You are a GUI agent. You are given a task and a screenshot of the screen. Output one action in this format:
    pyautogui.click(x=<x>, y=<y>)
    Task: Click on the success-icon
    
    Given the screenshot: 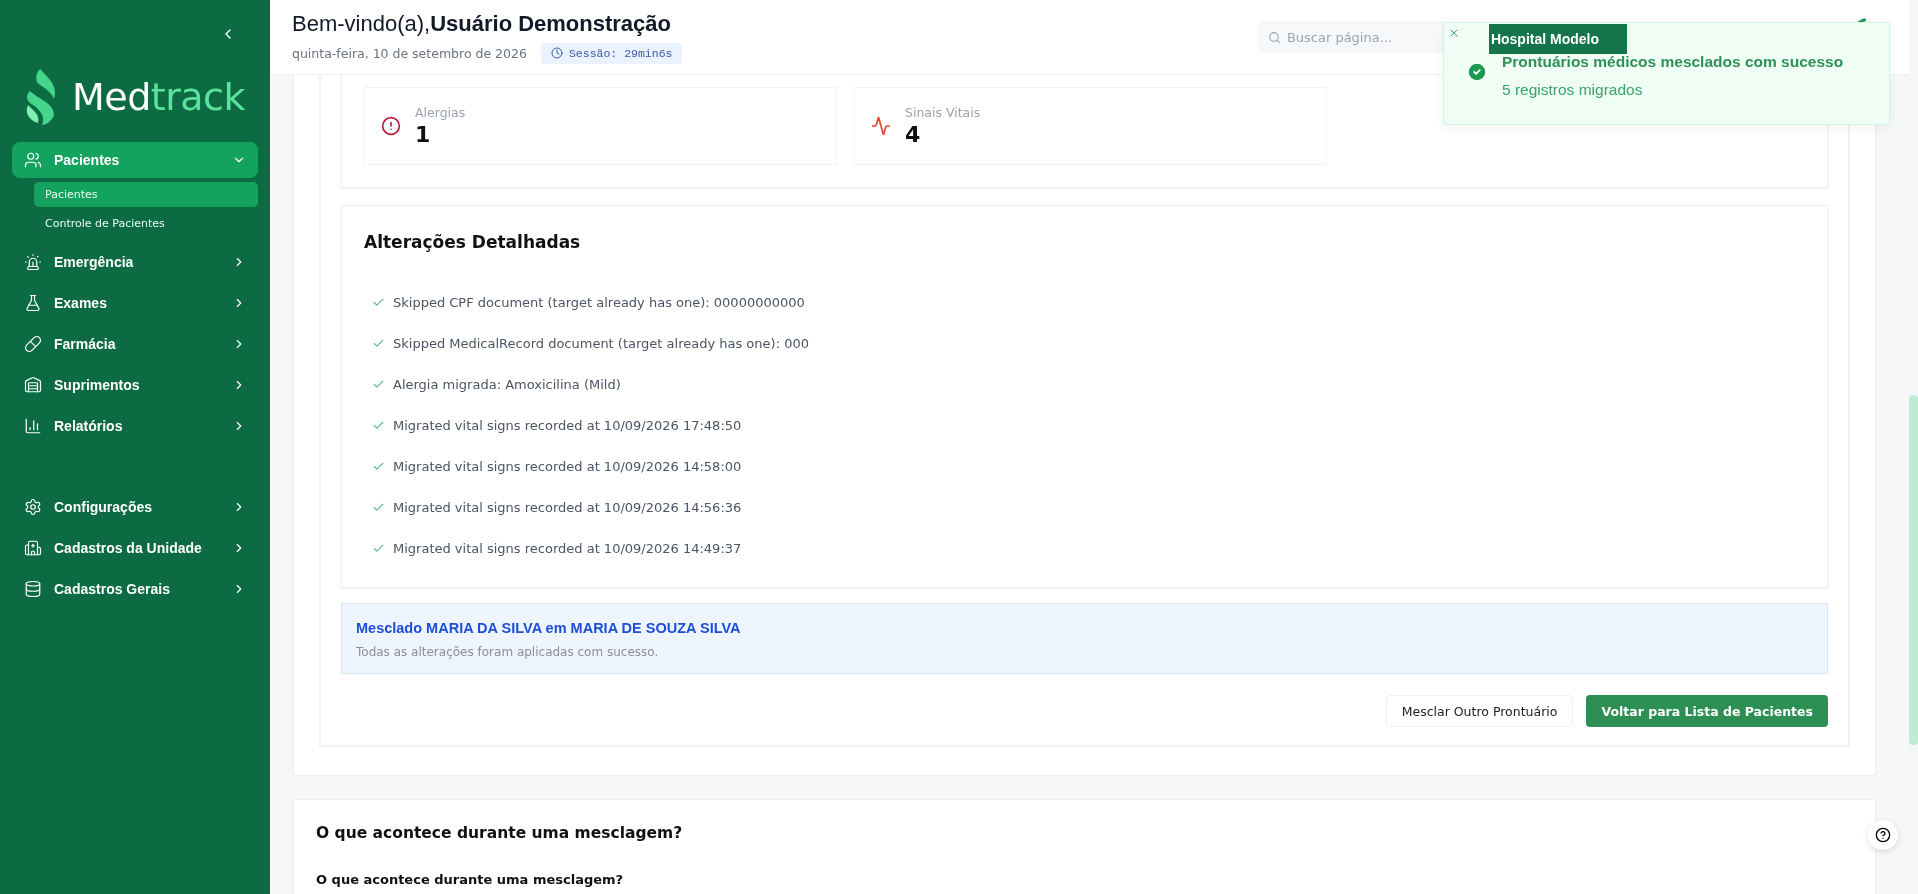 What is the action you would take?
    pyautogui.click(x=1477, y=72)
    